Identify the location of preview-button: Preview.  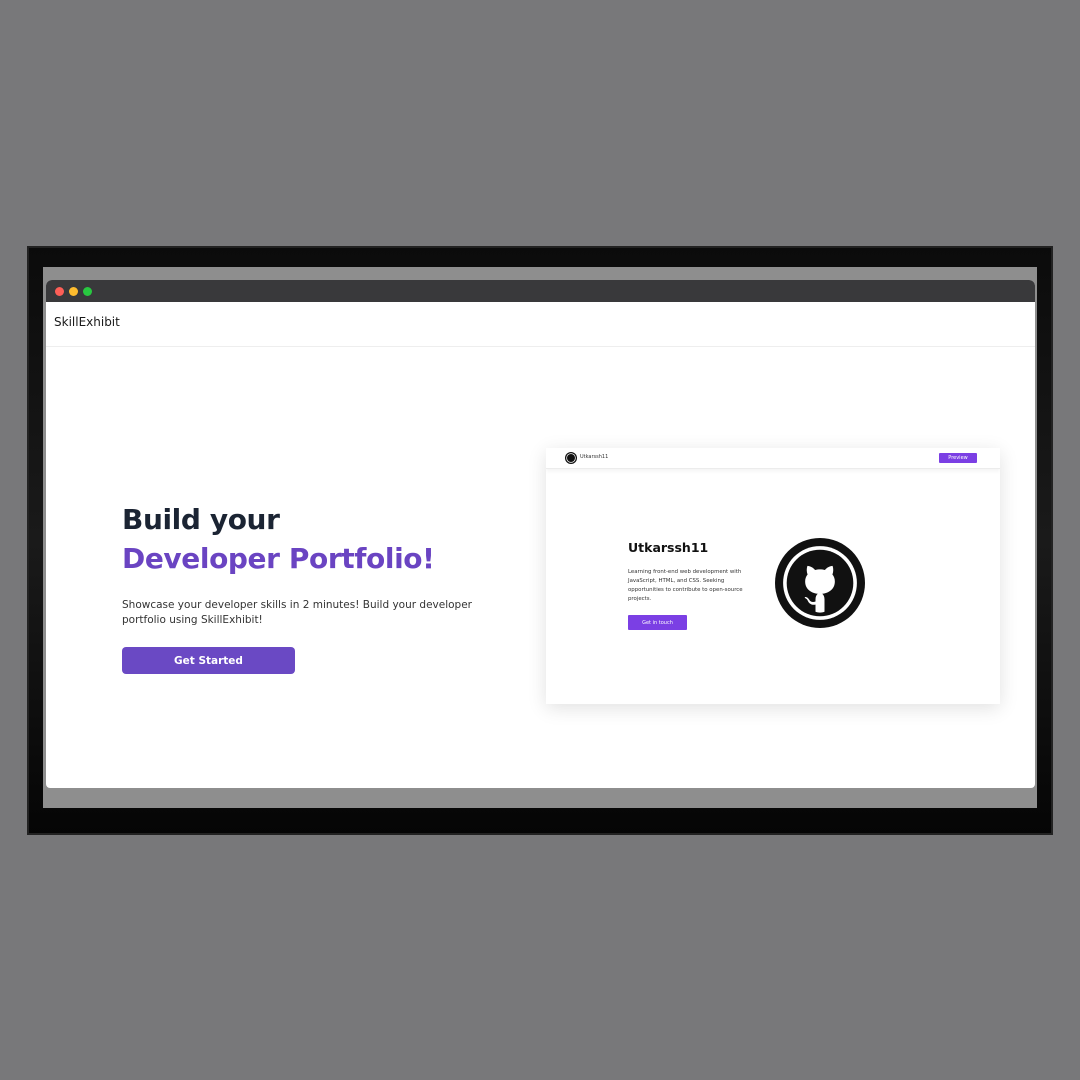
(958, 458).